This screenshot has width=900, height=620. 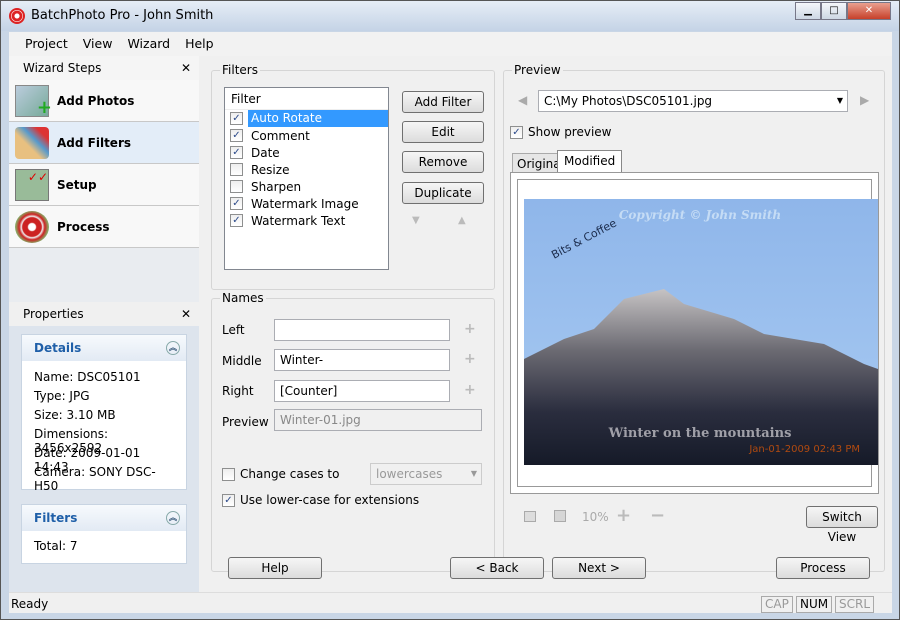 What do you see at coordinates (148, 44) in the screenshot?
I see `menu-wizard: Wizard` at bounding box center [148, 44].